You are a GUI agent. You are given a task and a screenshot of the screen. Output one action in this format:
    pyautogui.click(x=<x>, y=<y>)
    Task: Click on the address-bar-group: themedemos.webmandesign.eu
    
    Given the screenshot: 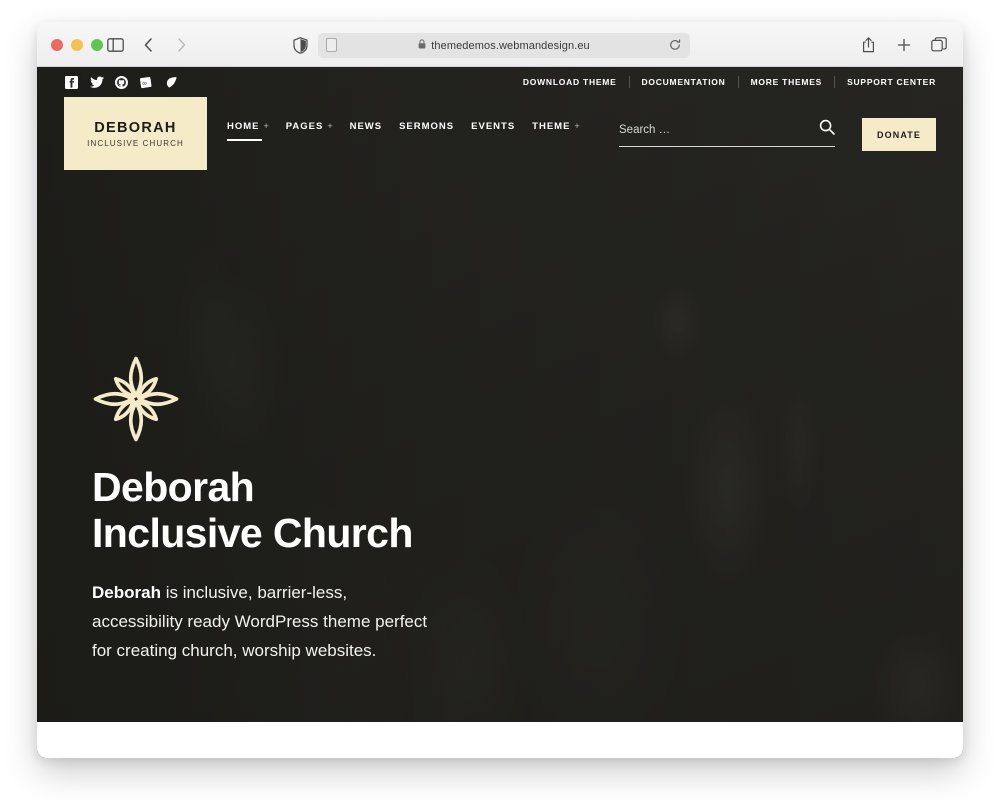 What is the action you would take?
    pyautogui.click(x=489, y=44)
    